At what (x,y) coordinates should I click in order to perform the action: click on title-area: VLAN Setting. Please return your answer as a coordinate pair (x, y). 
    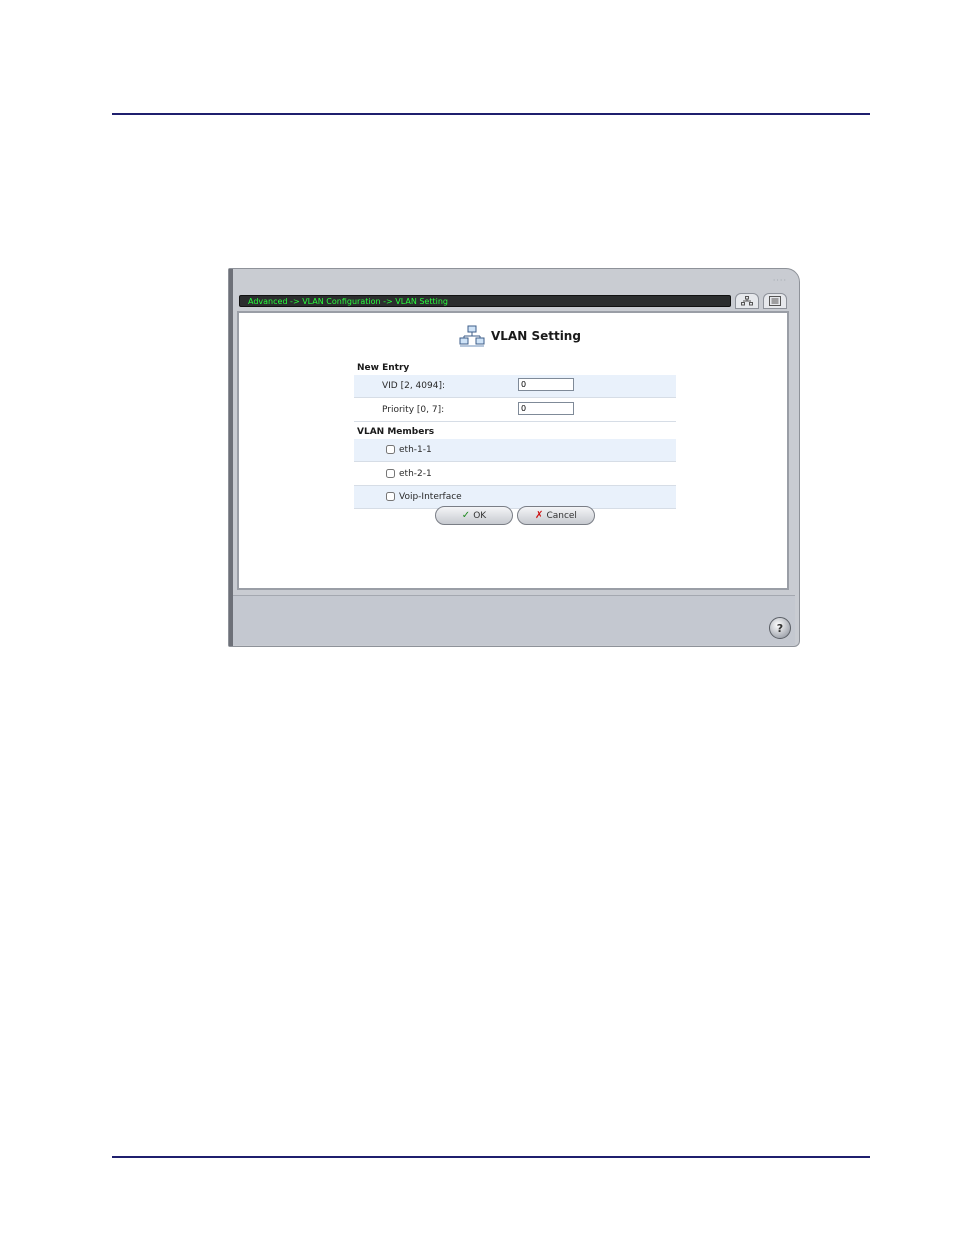
    Looking at the image, I should click on (520, 336).